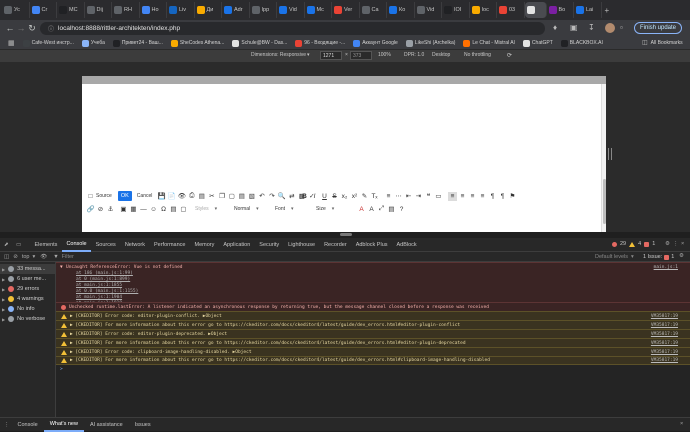 The image size is (690, 432). Describe the element at coordinates (452, 196) in the screenshot. I see `align-left-icon: ≡` at that location.